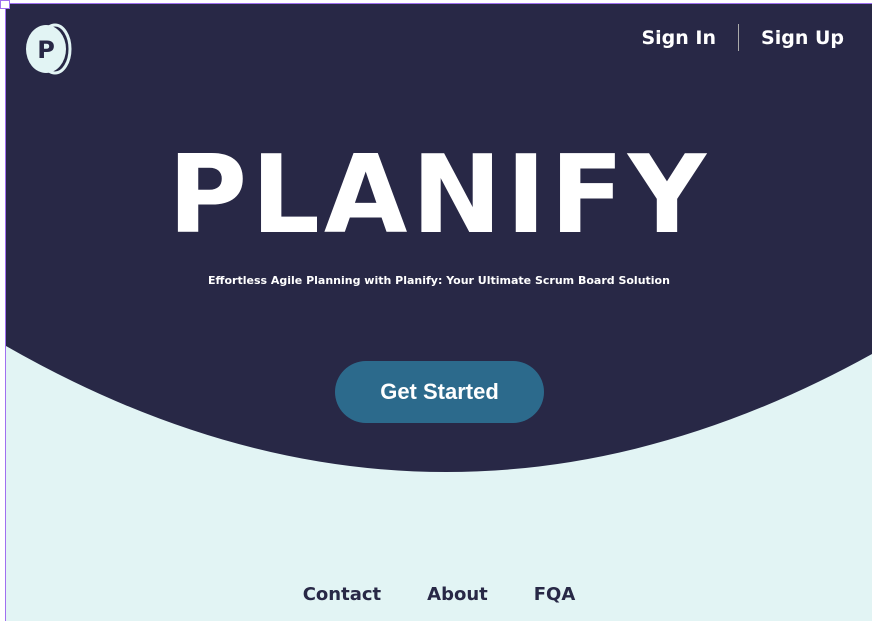 The image size is (873, 627). What do you see at coordinates (457, 594) in the screenshot?
I see `footer-link-about: About` at bounding box center [457, 594].